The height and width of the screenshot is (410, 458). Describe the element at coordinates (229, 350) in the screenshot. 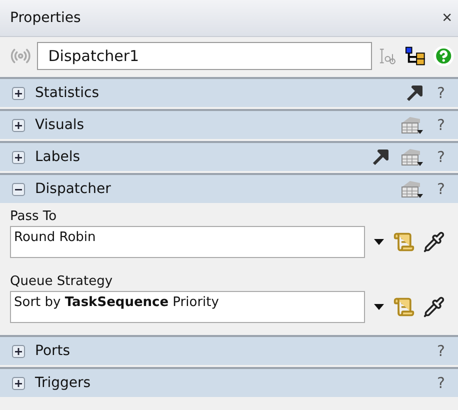

I see `section-header: Ports ?` at that location.